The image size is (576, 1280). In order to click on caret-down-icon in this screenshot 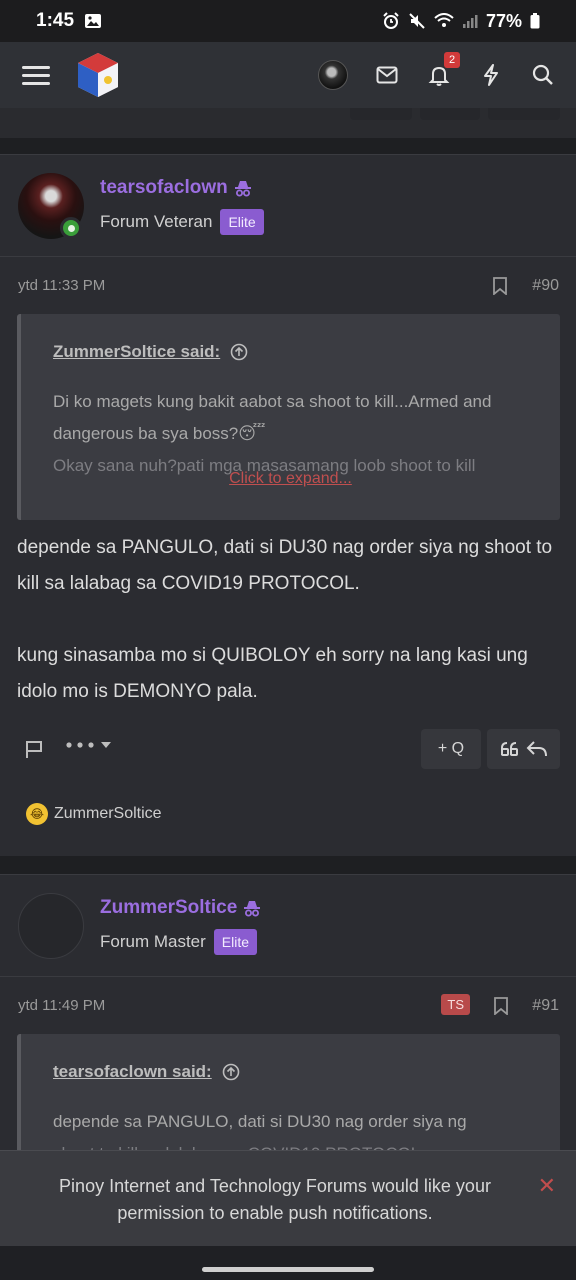, I will do `click(106, 745)`.